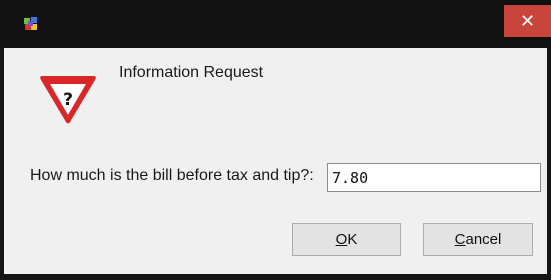 The image size is (551, 280). What do you see at coordinates (434, 177) in the screenshot?
I see `bill-amount-input` at bounding box center [434, 177].